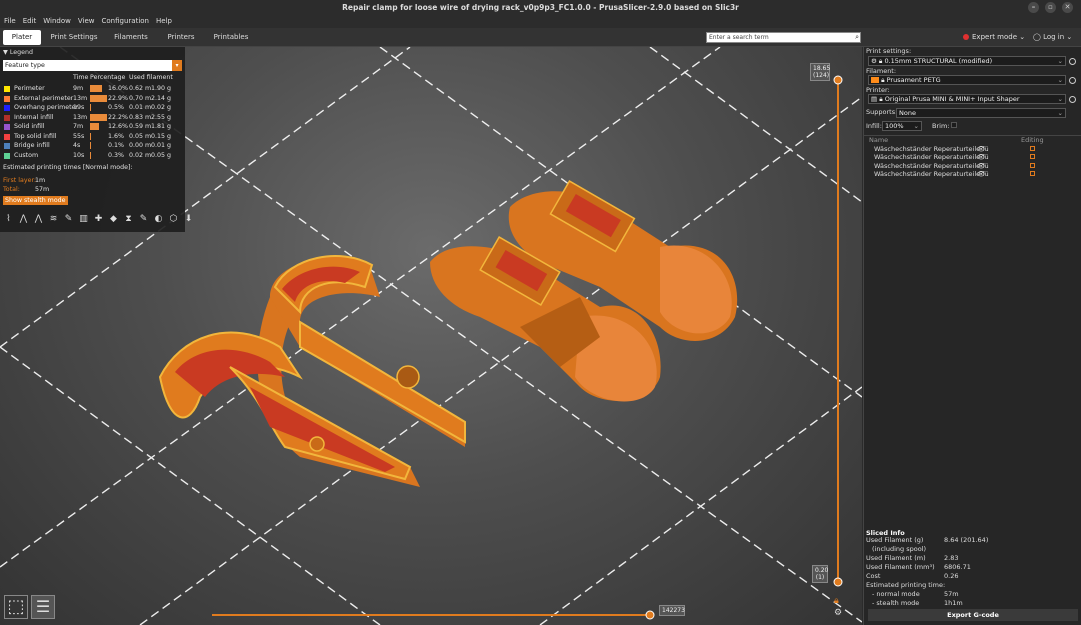 Image resolution: width=1081 pixels, height=625 pixels. What do you see at coordinates (874, 126) in the screenshot?
I see `infill-label: Infill:` at bounding box center [874, 126].